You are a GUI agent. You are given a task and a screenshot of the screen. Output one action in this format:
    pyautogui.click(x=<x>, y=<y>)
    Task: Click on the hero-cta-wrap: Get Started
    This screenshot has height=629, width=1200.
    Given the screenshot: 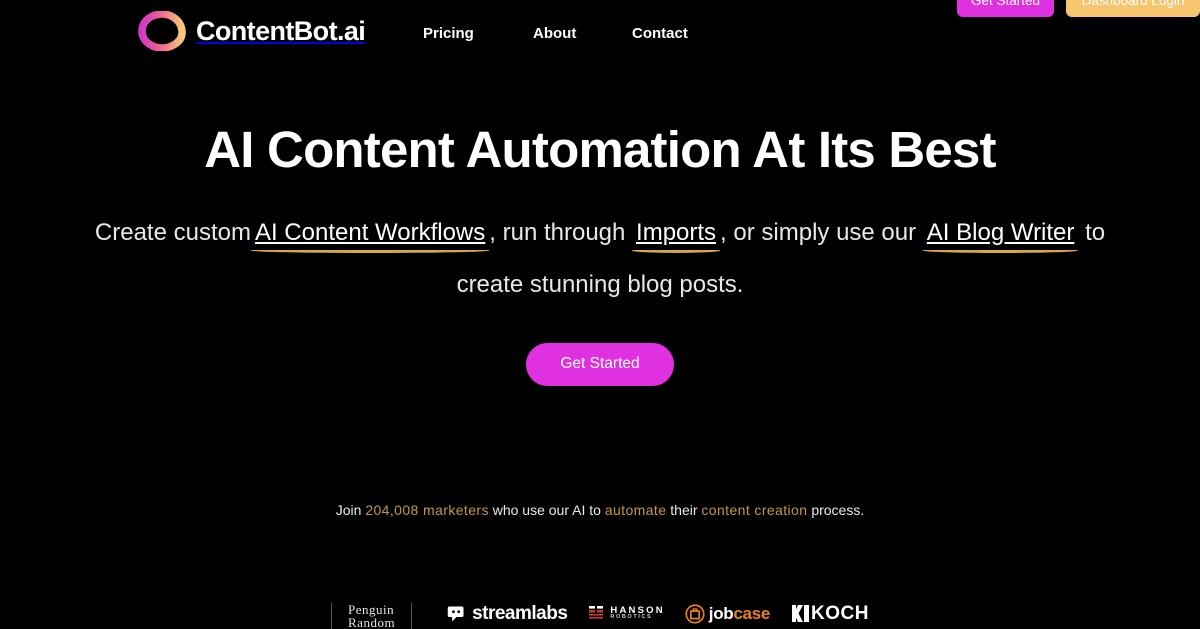 What is the action you would take?
    pyautogui.click(x=600, y=364)
    